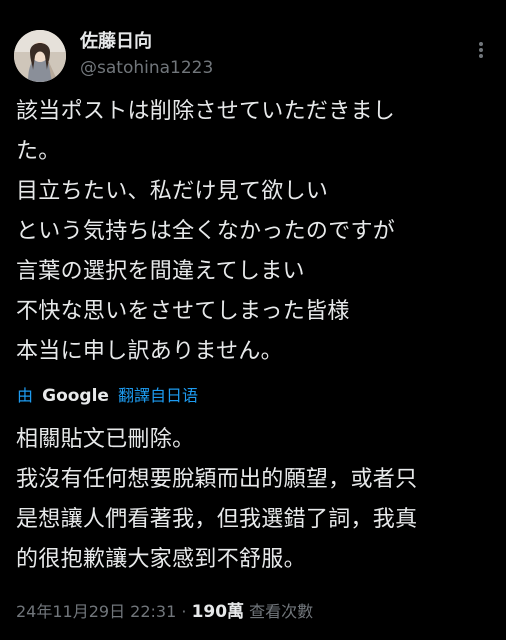 This screenshot has height=640, width=506. I want to click on tweet-text-line: 本当に申し訳ありません。, so click(149, 351).